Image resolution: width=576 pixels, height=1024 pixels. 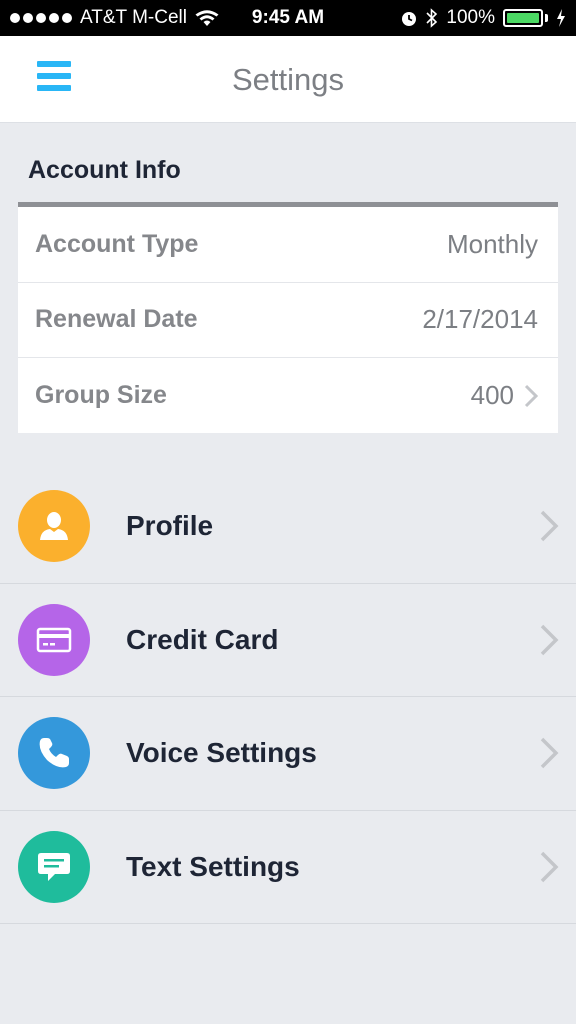 I want to click on status-right: 100%, so click(x=483, y=18).